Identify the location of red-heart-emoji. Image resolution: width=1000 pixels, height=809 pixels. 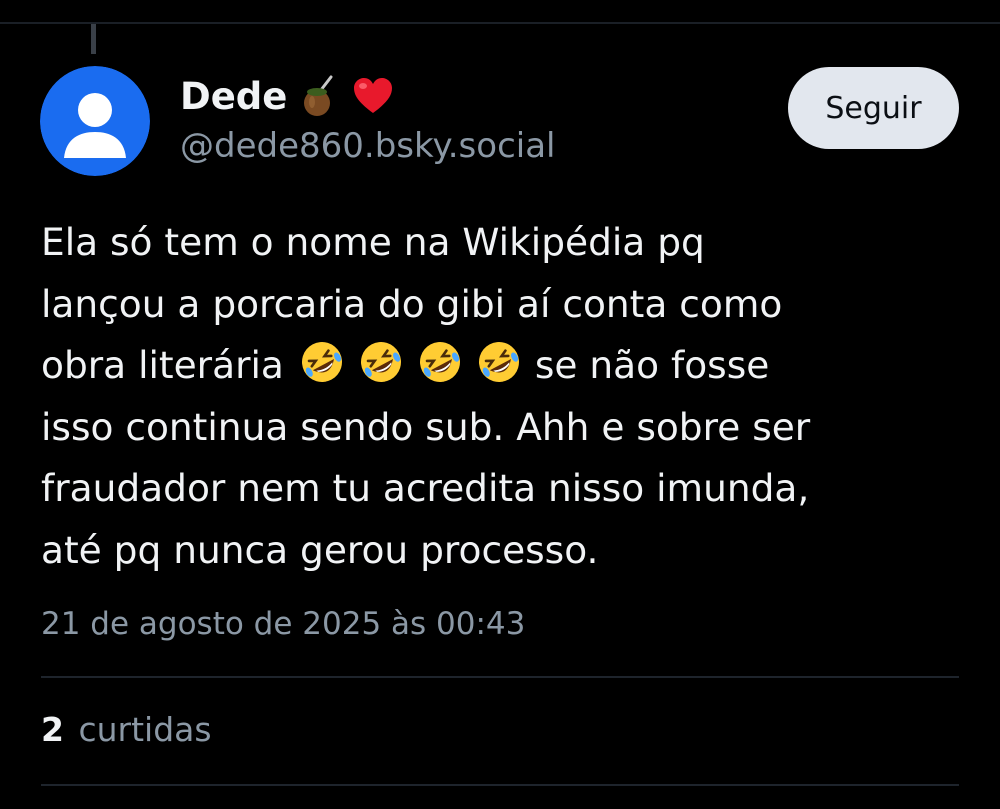
(373, 96).